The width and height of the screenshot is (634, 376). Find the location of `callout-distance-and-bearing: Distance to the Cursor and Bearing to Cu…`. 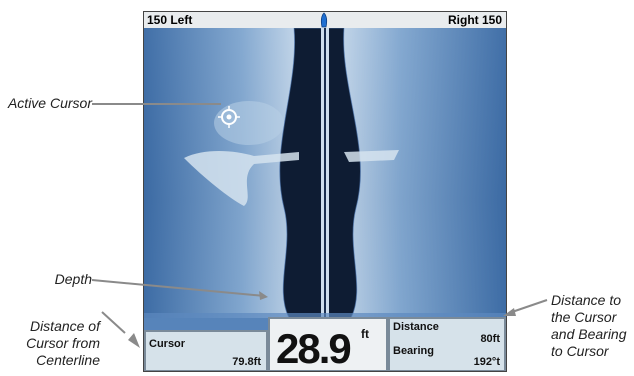

callout-distance-and-bearing: Distance to the Cursor and Bearing to Cu… is located at coordinates (589, 325).